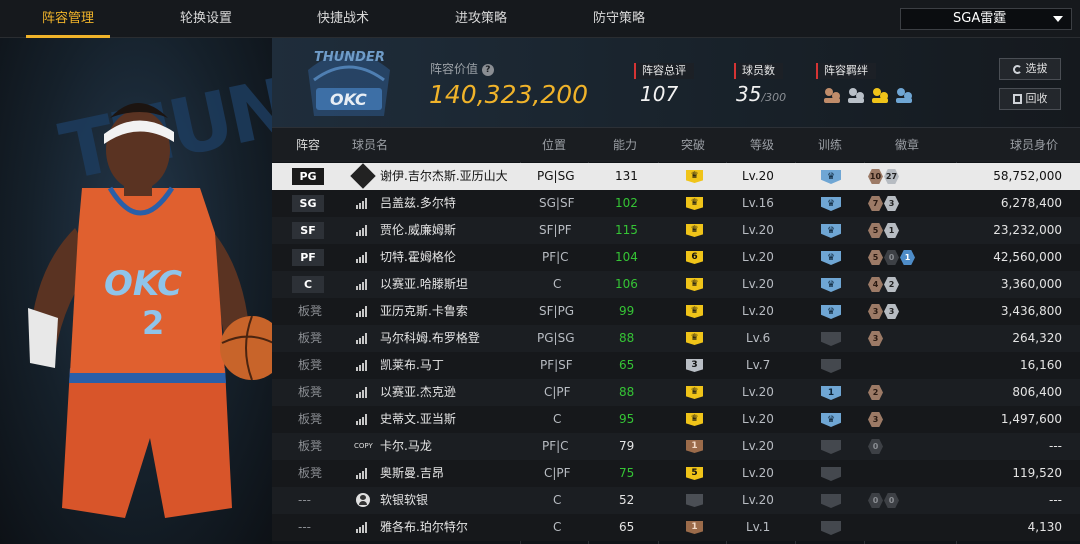  Describe the element at coordinates (986, 19) in the screenshot. I see `team-select-dropdown: SGA雷霆` at that location.